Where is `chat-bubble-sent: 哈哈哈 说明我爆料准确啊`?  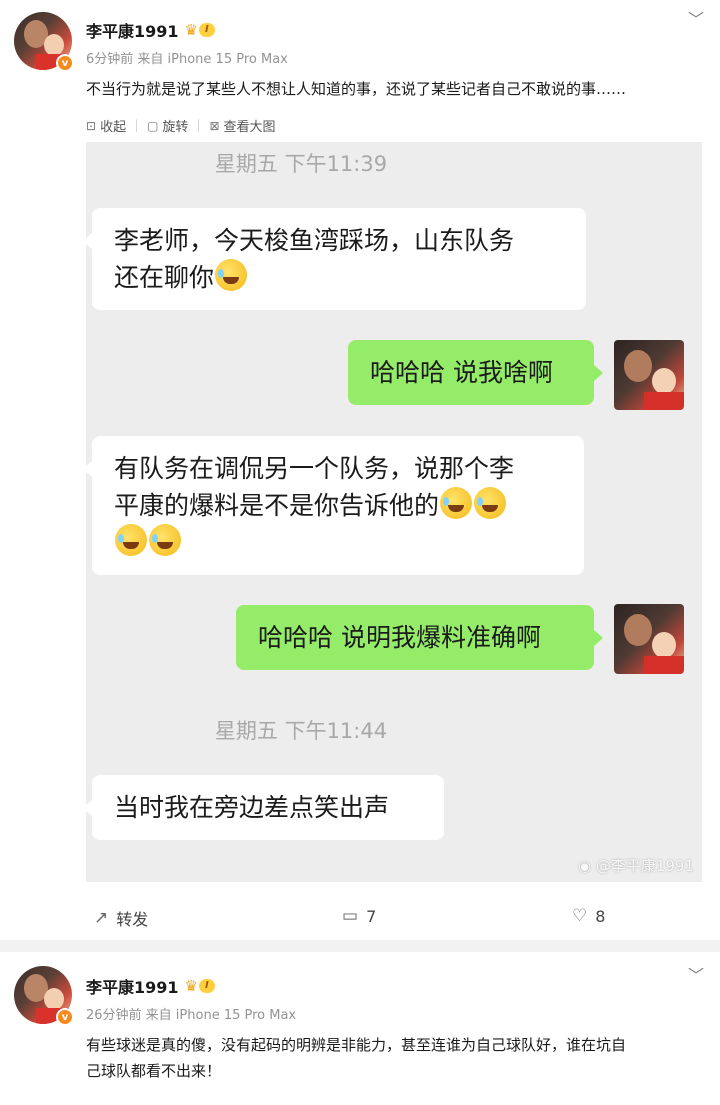 chat-bubble-sent: 哈哈哈 说明我爆料准确啊 is located at coordinates (419, 637).